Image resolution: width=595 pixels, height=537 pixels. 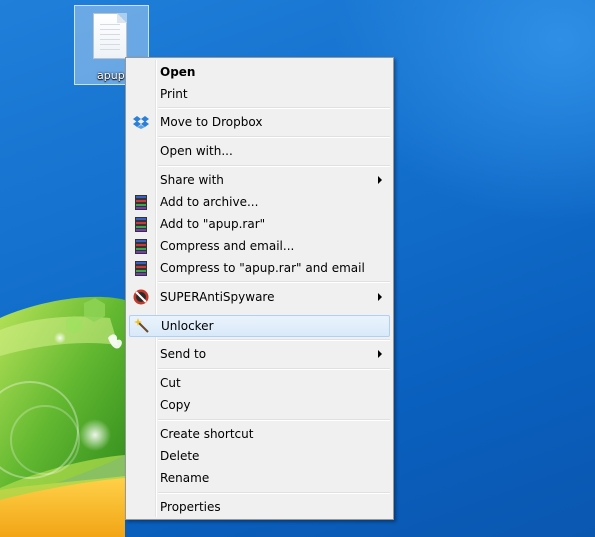 What do you see at coordinates (211, 122) in the screenshot?
I see `menu-item-label: Move to Dropbox` at bounding box center [211, 122].